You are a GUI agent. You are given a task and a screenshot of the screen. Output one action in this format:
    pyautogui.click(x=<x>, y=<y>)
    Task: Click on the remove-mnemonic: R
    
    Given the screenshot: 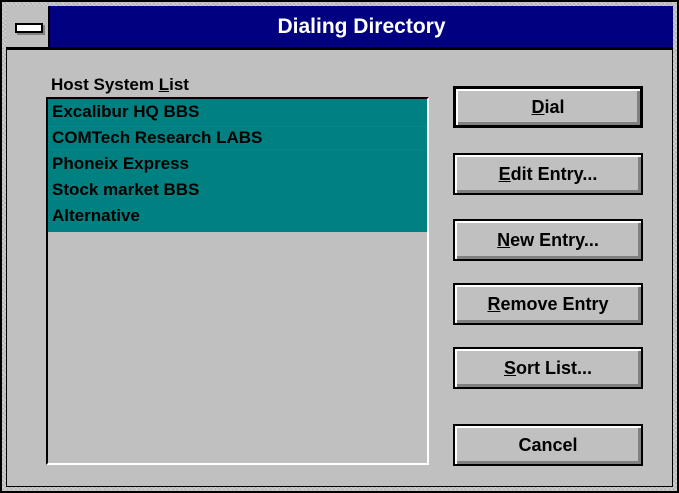 What is the action you would take?
    pyautogui.click(x=494, y=303)
    